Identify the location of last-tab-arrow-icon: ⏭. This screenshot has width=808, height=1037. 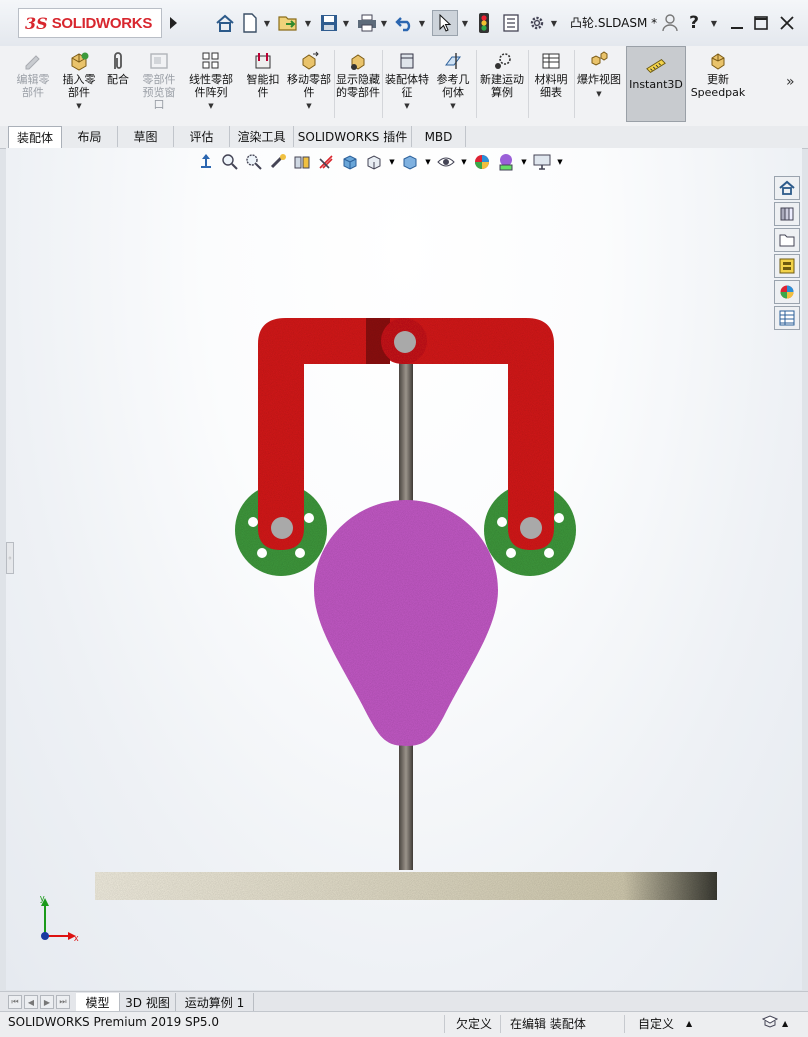
(63, 1002).